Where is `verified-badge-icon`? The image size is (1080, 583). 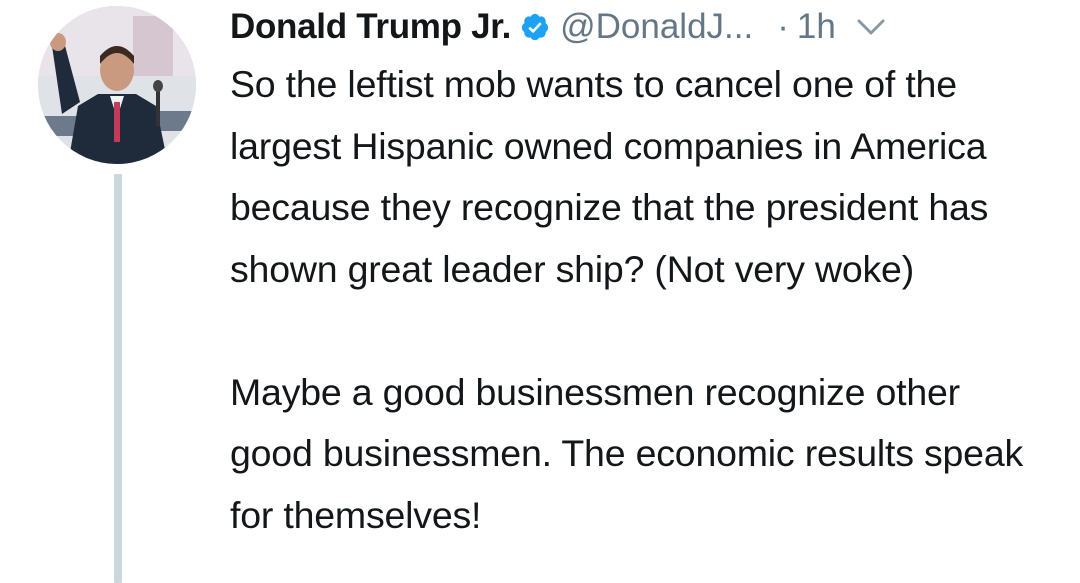 verified-badge-icon is located at coordinates (535, 27).